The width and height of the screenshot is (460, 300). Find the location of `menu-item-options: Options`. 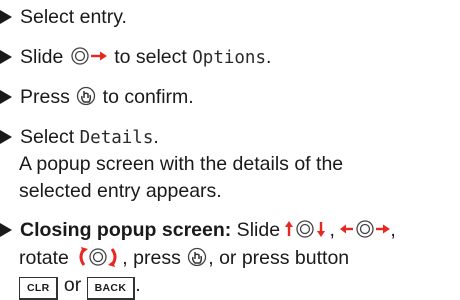

menu-item-options: Options is located at coordinates (229, 58).